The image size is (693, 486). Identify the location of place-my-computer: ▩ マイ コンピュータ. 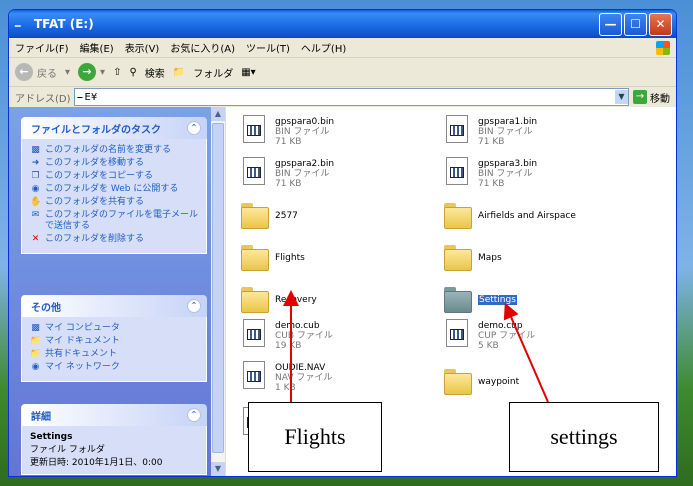
(115, 328).